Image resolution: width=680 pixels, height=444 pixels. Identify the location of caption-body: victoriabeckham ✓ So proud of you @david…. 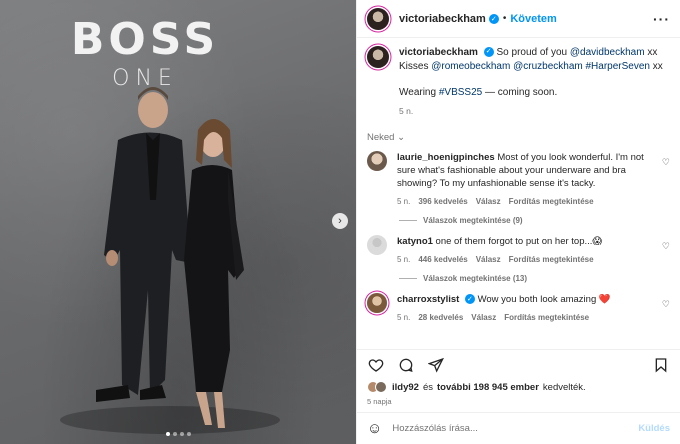
(534, 82).